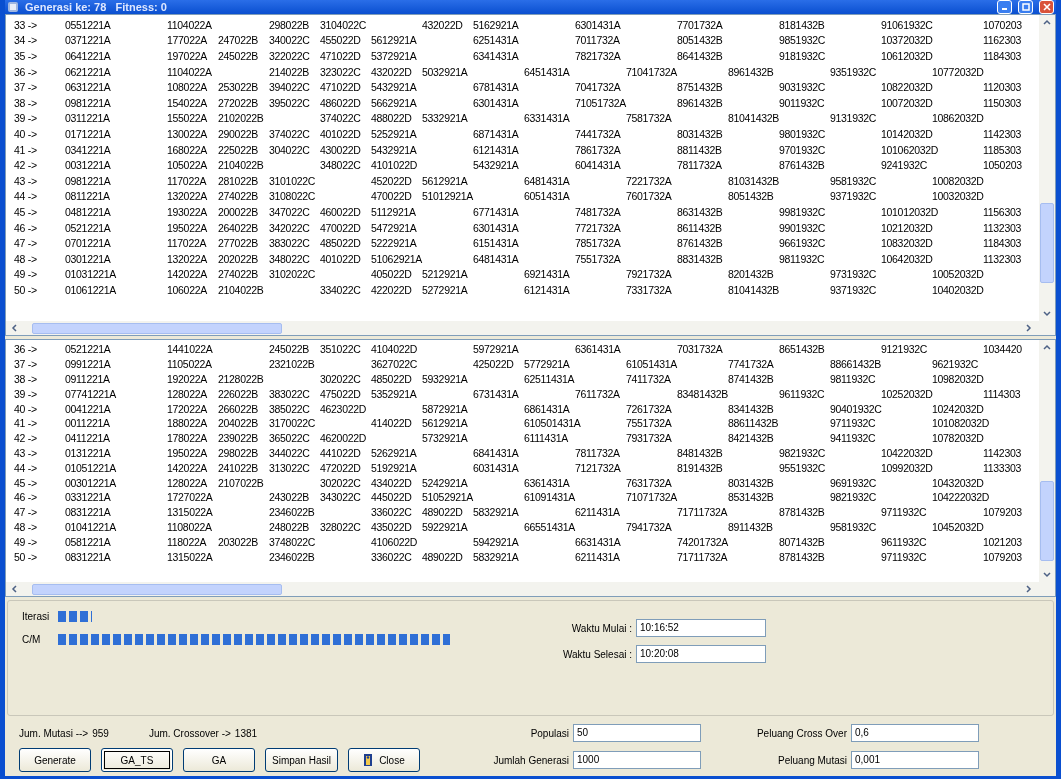  Describe the element at coordinates (238, 180) in the screenshot. I see `chromosome-code: 281022B` at that location.